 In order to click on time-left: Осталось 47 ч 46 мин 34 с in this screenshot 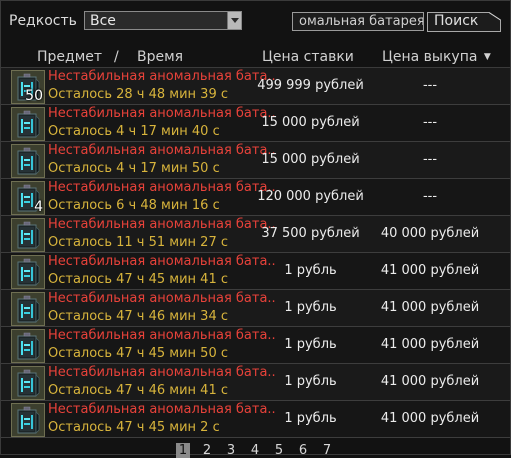, I will do `click(138, 316)`.